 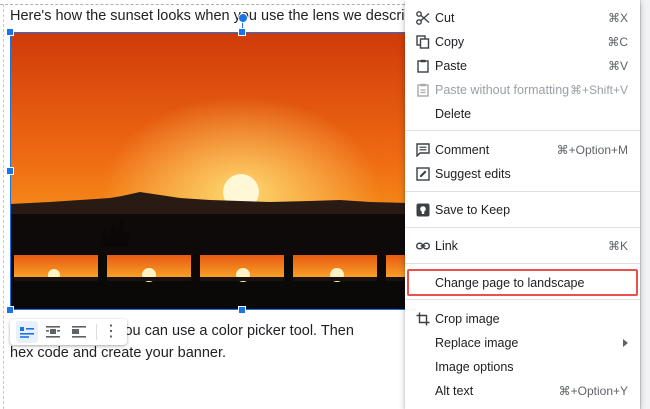 I want to click on menu-item-link: Link ⌘K, so click(x=522, y=246).